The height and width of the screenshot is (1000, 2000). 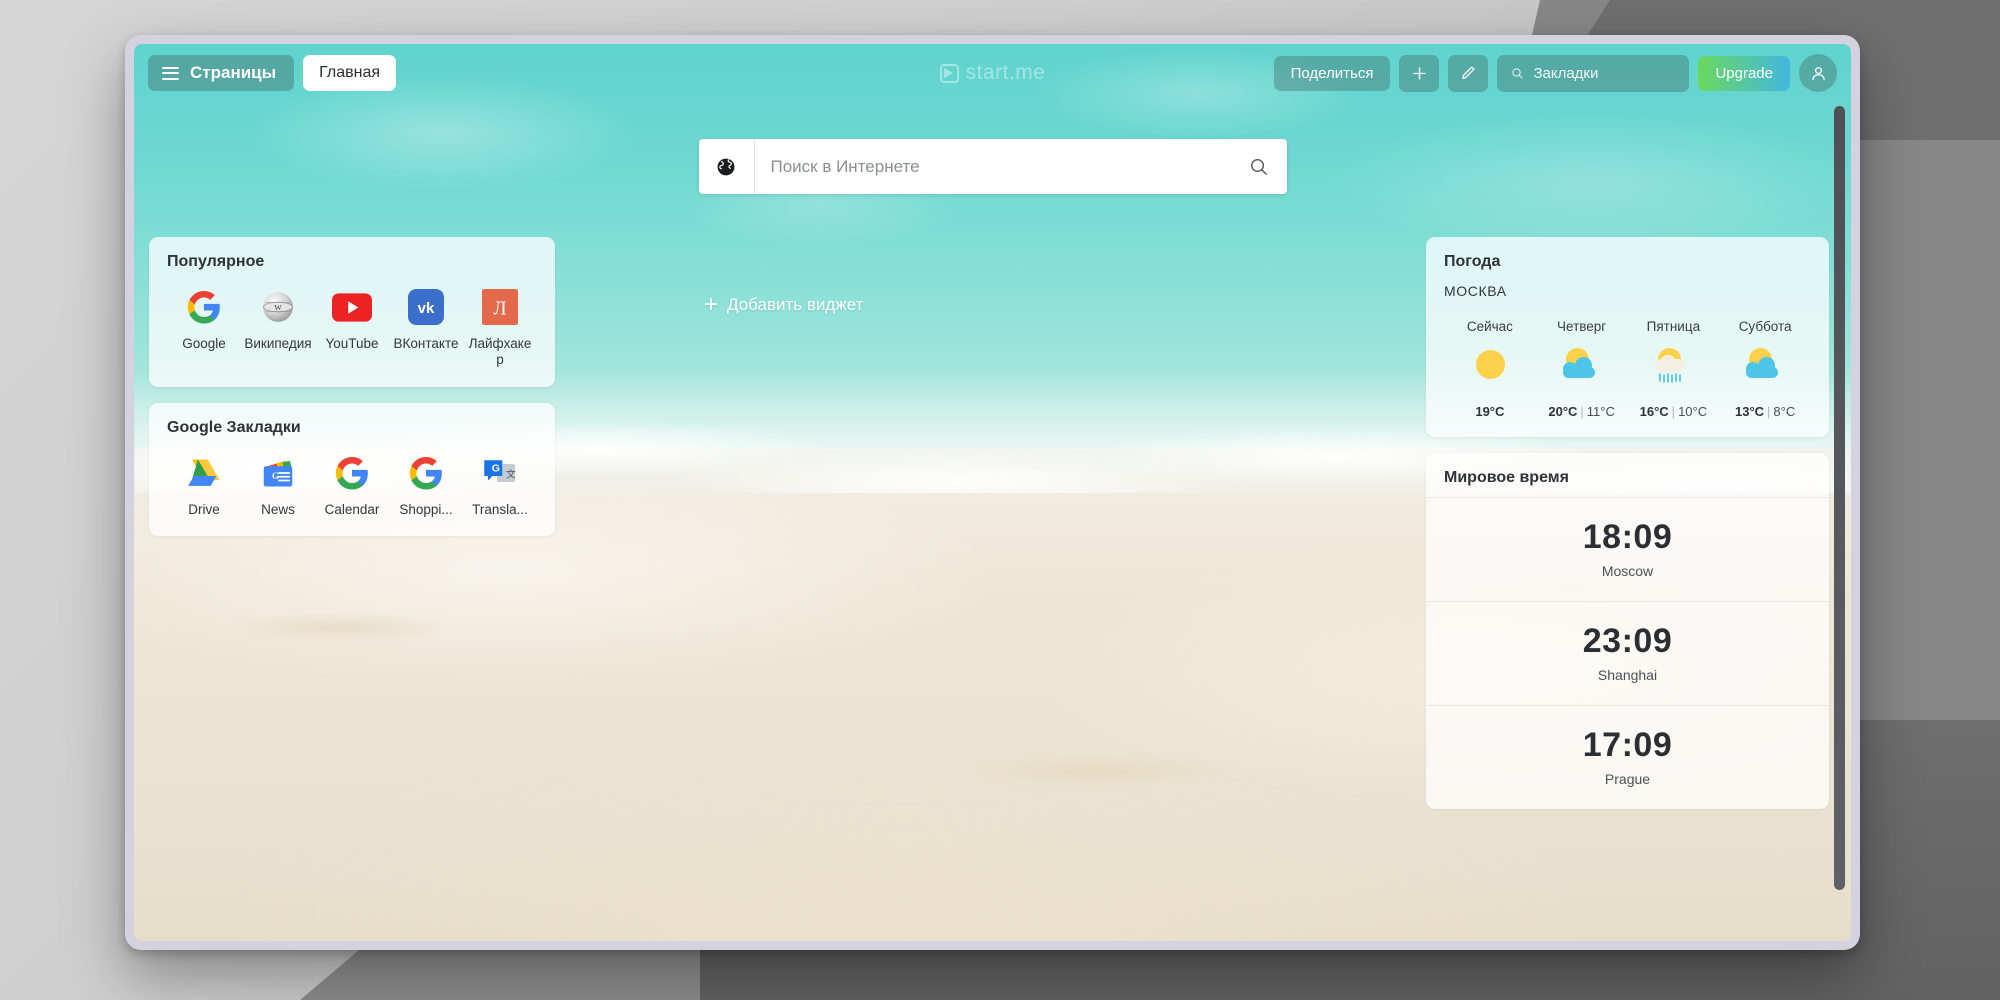 What do you see at coordinates (1818, 73) in the screenshot?
I see `user-account-button` at bounding box center [1818, 73].